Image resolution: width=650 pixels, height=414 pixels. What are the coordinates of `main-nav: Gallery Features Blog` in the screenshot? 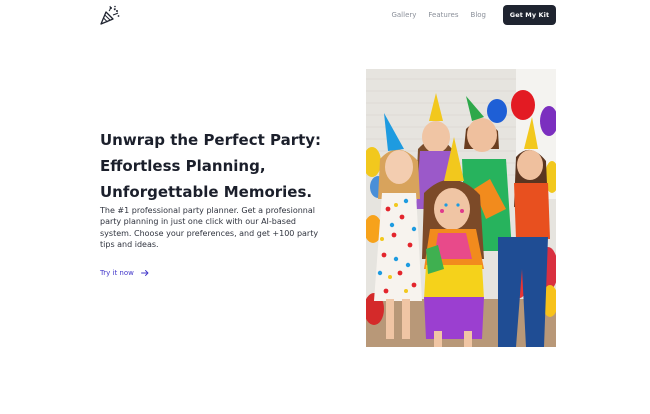 It's located at (438, 15).